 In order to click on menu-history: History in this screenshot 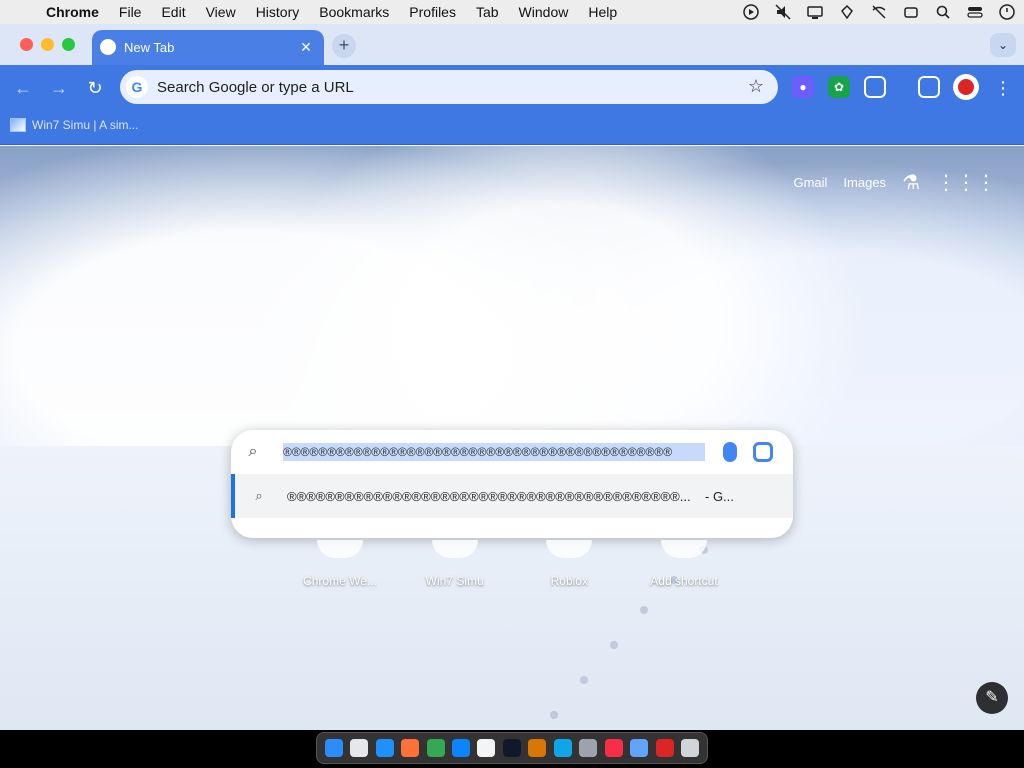, I will do `click(278, 12)`.